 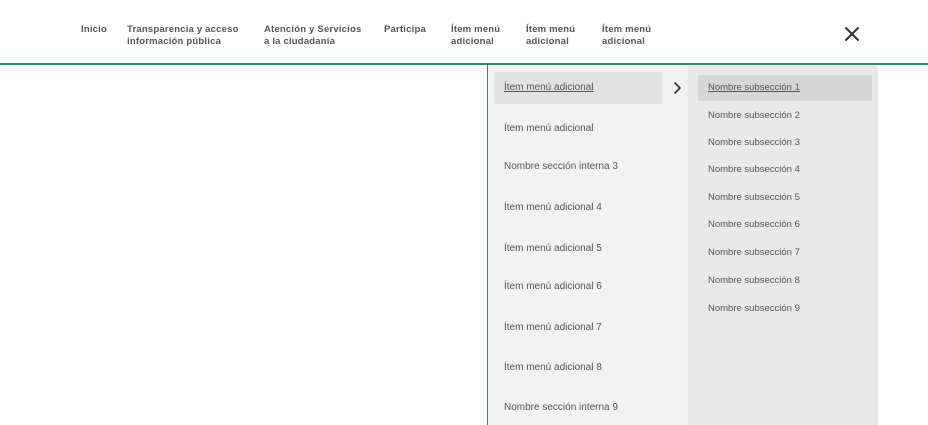 What do you see at coordinates (754, 224) in the screenshot?
I see `submenu-item-label: Nombre subsección 6` at bounding box center [754, 224].